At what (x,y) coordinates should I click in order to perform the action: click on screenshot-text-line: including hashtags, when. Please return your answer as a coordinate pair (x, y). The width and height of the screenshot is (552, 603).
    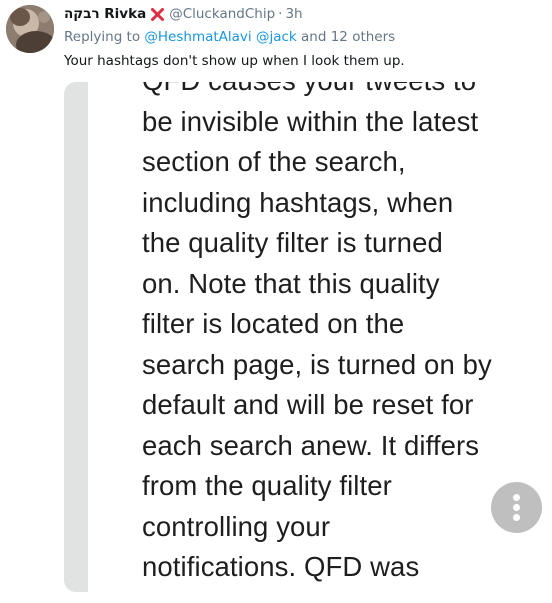
    Looking at the image, I should click on (298, 202).